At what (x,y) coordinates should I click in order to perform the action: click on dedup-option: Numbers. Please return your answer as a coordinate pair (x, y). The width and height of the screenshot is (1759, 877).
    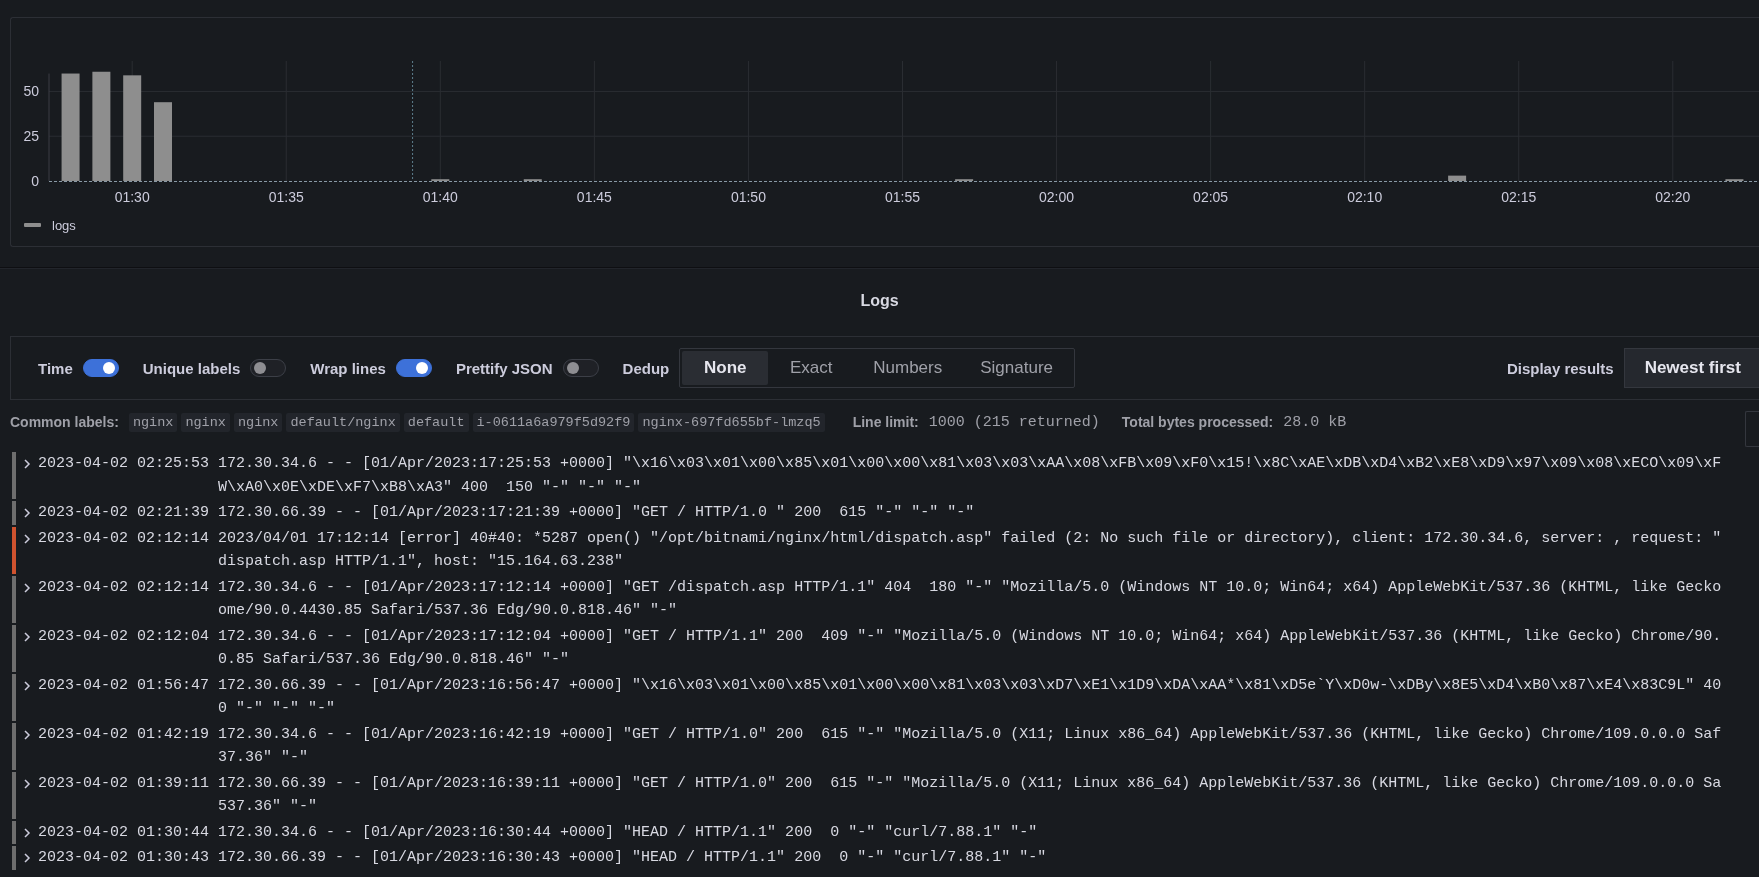
    Looking at the image, I should click on (908, 368).